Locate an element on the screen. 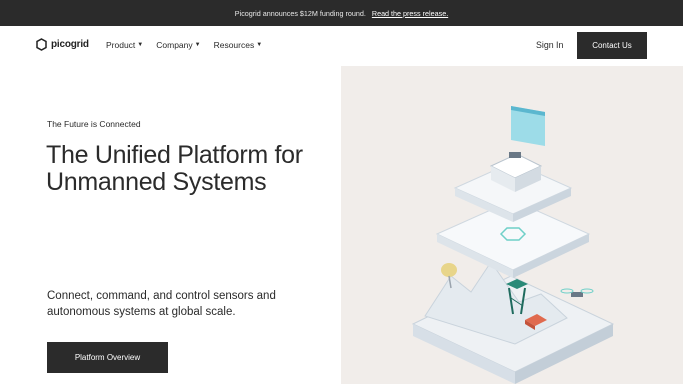 Image resolution: width=683 pixels, height=384 pixels. menu-item-label: Company is located at coordinates (174, 45).